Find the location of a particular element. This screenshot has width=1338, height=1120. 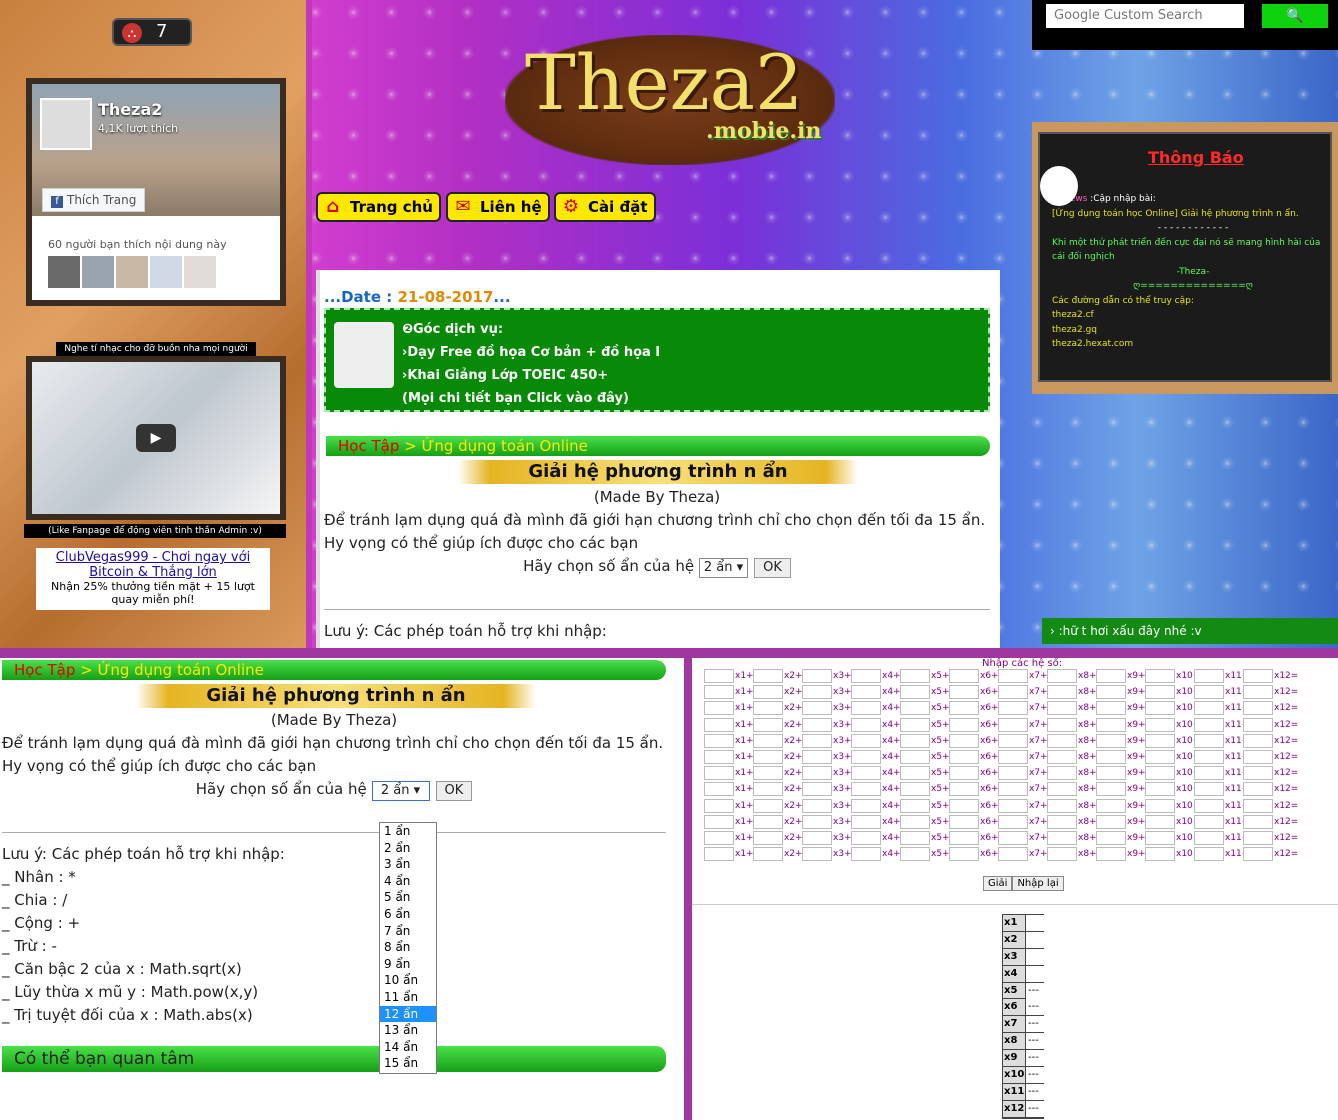

dropdown-option: 2 ẩn is located at coordinates (408, 848).